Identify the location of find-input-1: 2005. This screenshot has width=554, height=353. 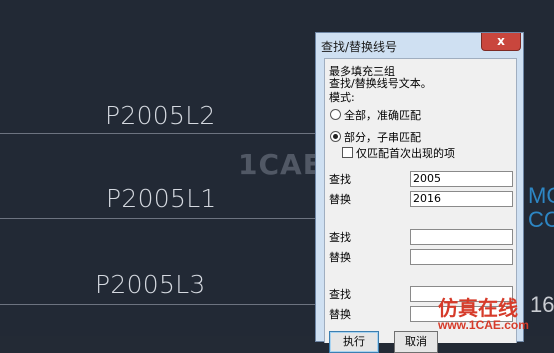
(461, 179).